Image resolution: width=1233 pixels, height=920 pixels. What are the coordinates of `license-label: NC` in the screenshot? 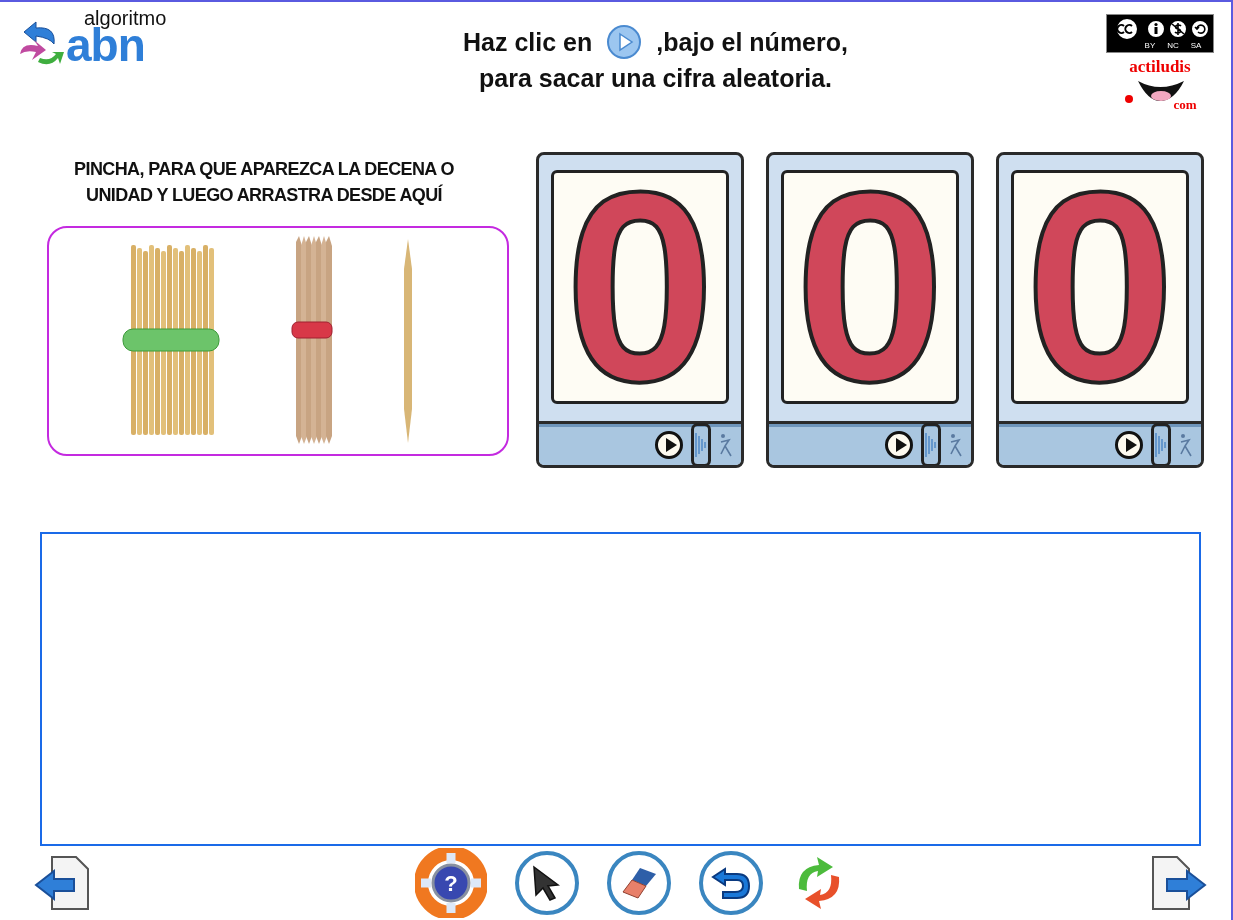 It's located at (1173, 45).